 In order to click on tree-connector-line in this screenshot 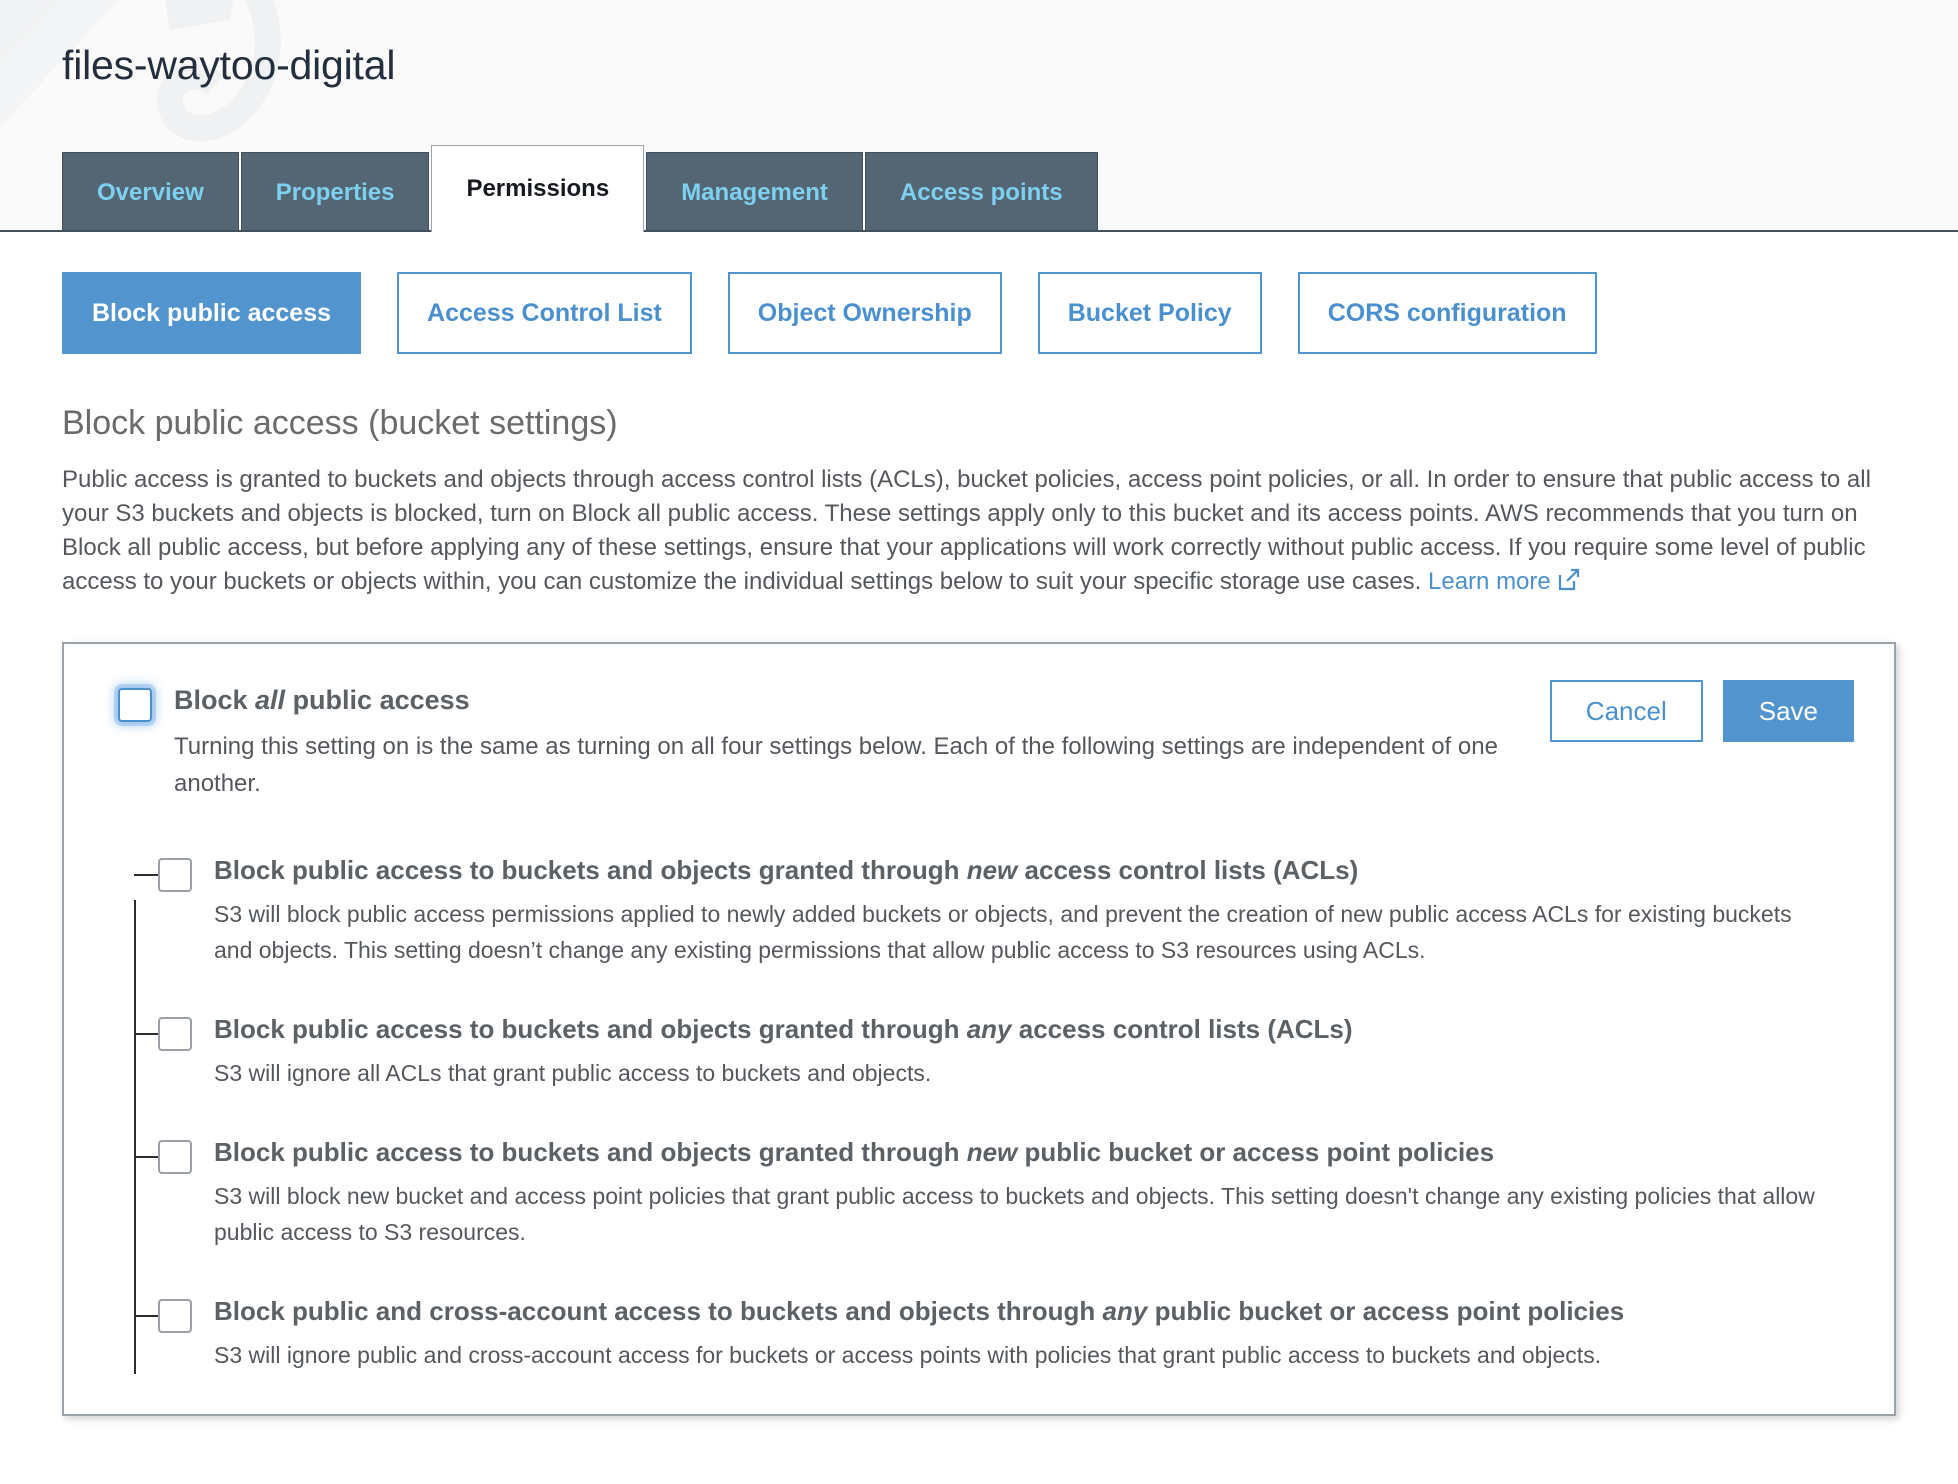, I will do `click(135, 1137)`.